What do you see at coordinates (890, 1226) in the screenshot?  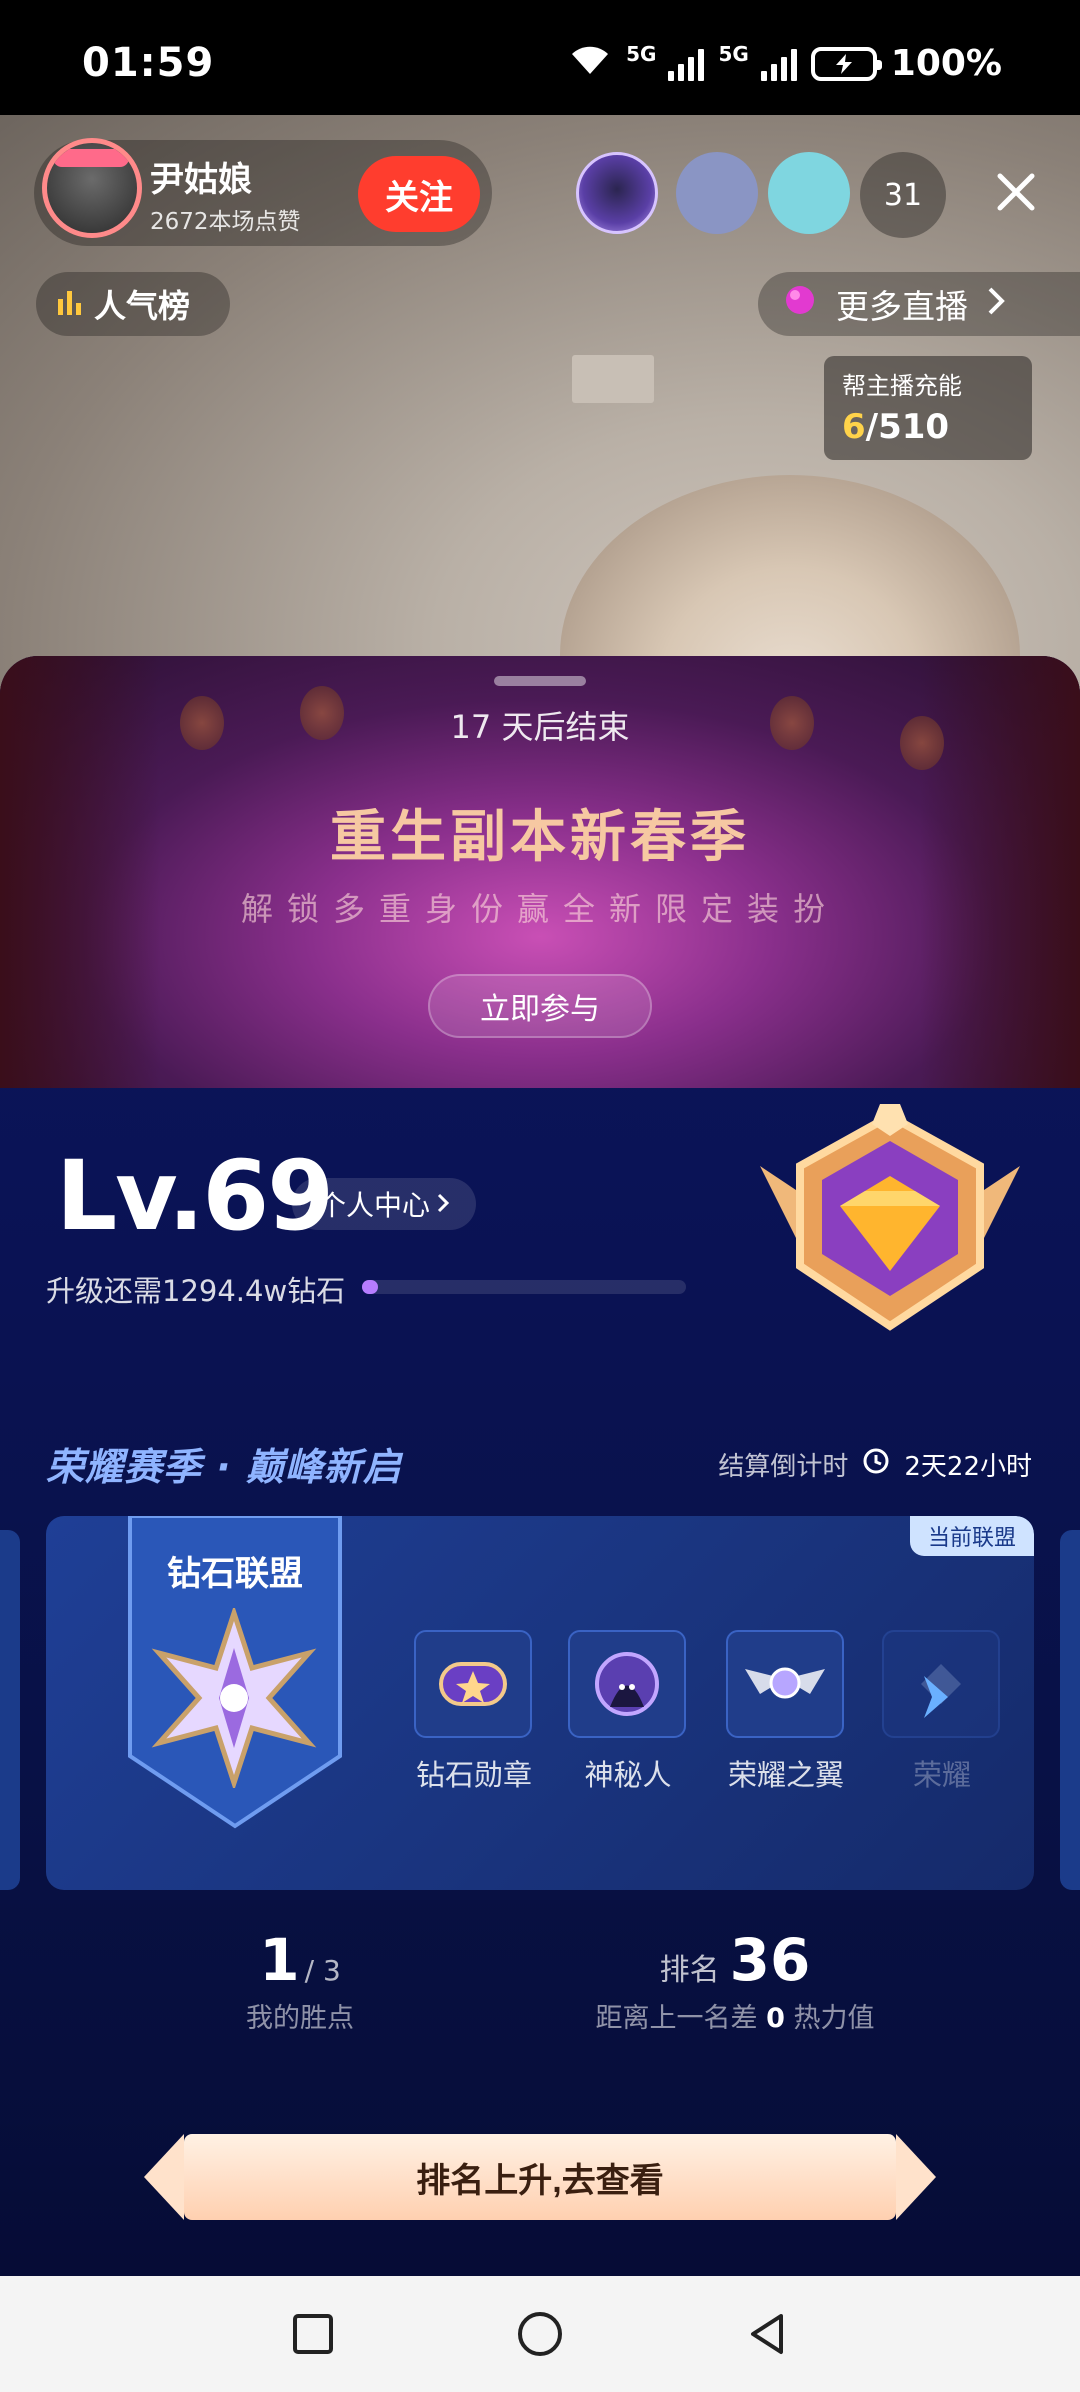 I see `level-badge-icon` at bounding box center [890, 1226].